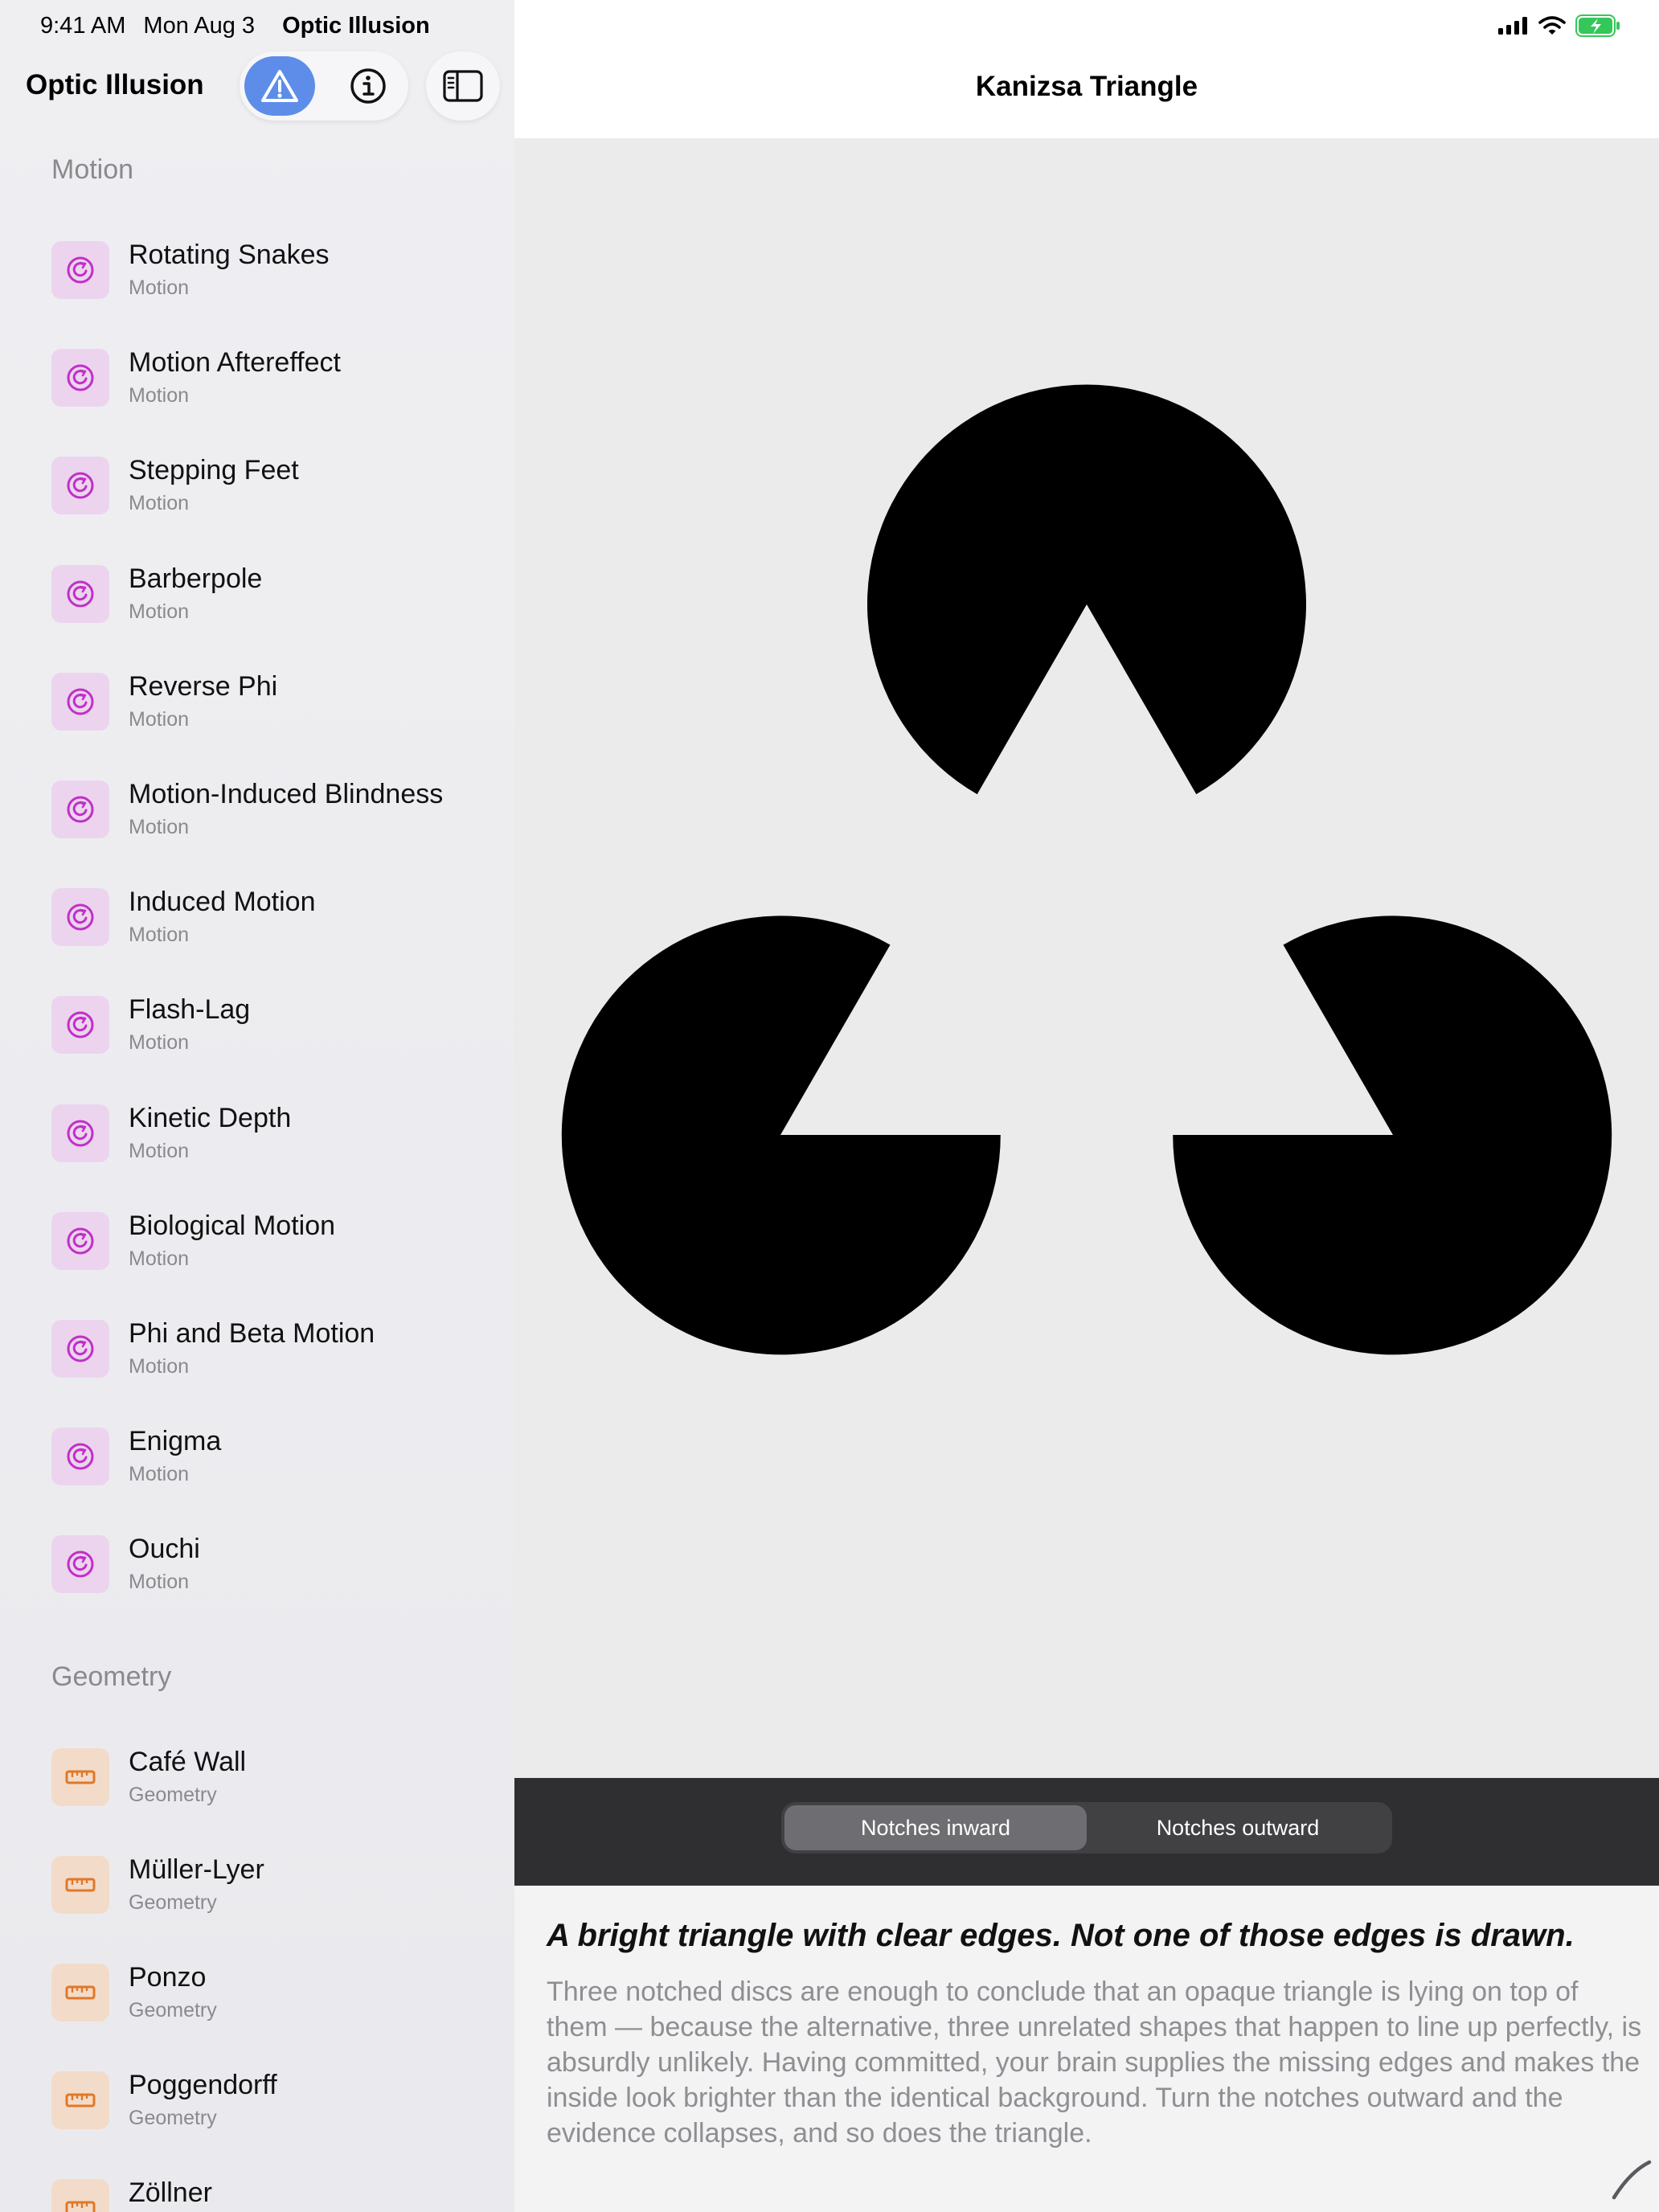  What do you see at coordinates (175, 1441) in the screenshot?
I see `sidebar-item-label: Enigma` at bounding box center [175, 1441].